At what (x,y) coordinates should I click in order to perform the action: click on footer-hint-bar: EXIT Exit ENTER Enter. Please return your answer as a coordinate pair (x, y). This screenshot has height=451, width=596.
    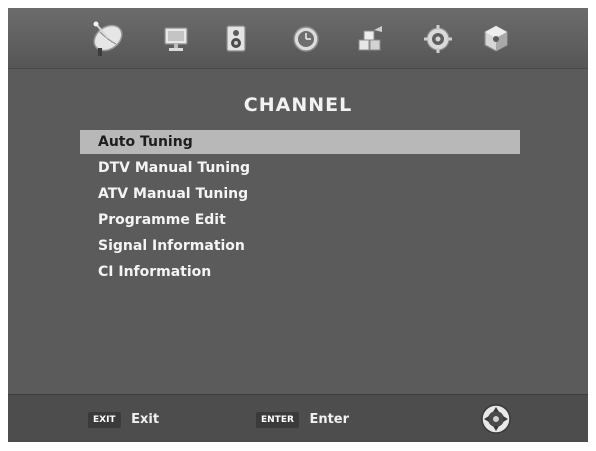
    Looking at the image, I should click on (298, 418).